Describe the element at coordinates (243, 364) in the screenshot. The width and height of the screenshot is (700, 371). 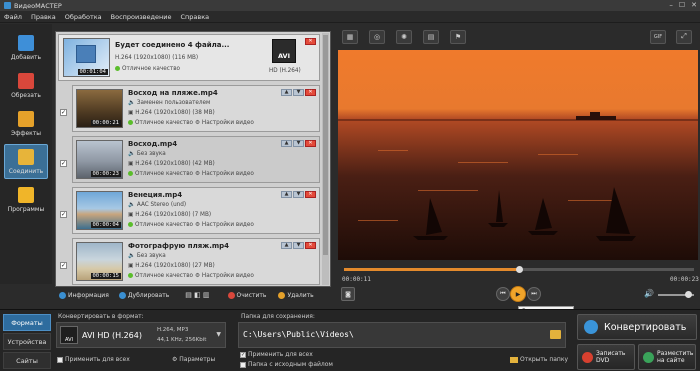
I see `source-folder-checkbox` at that location.